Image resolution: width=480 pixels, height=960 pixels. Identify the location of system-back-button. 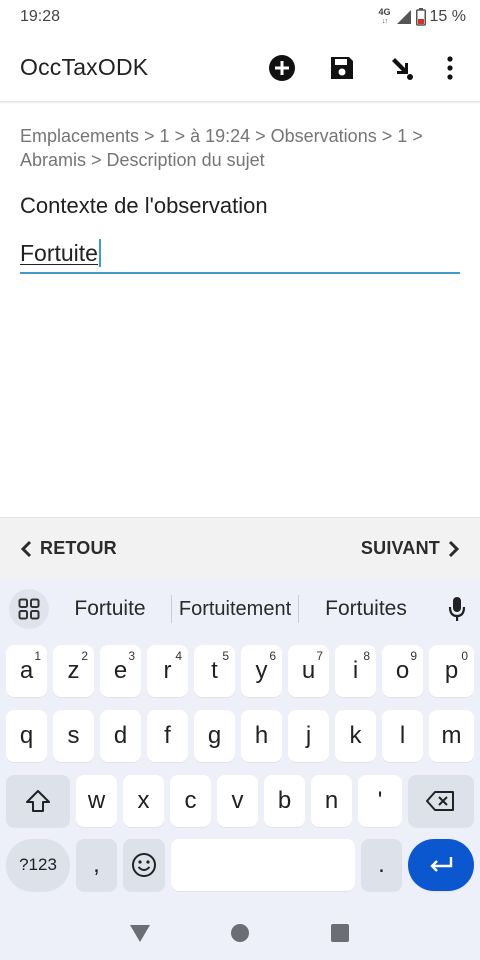
(140, 933).